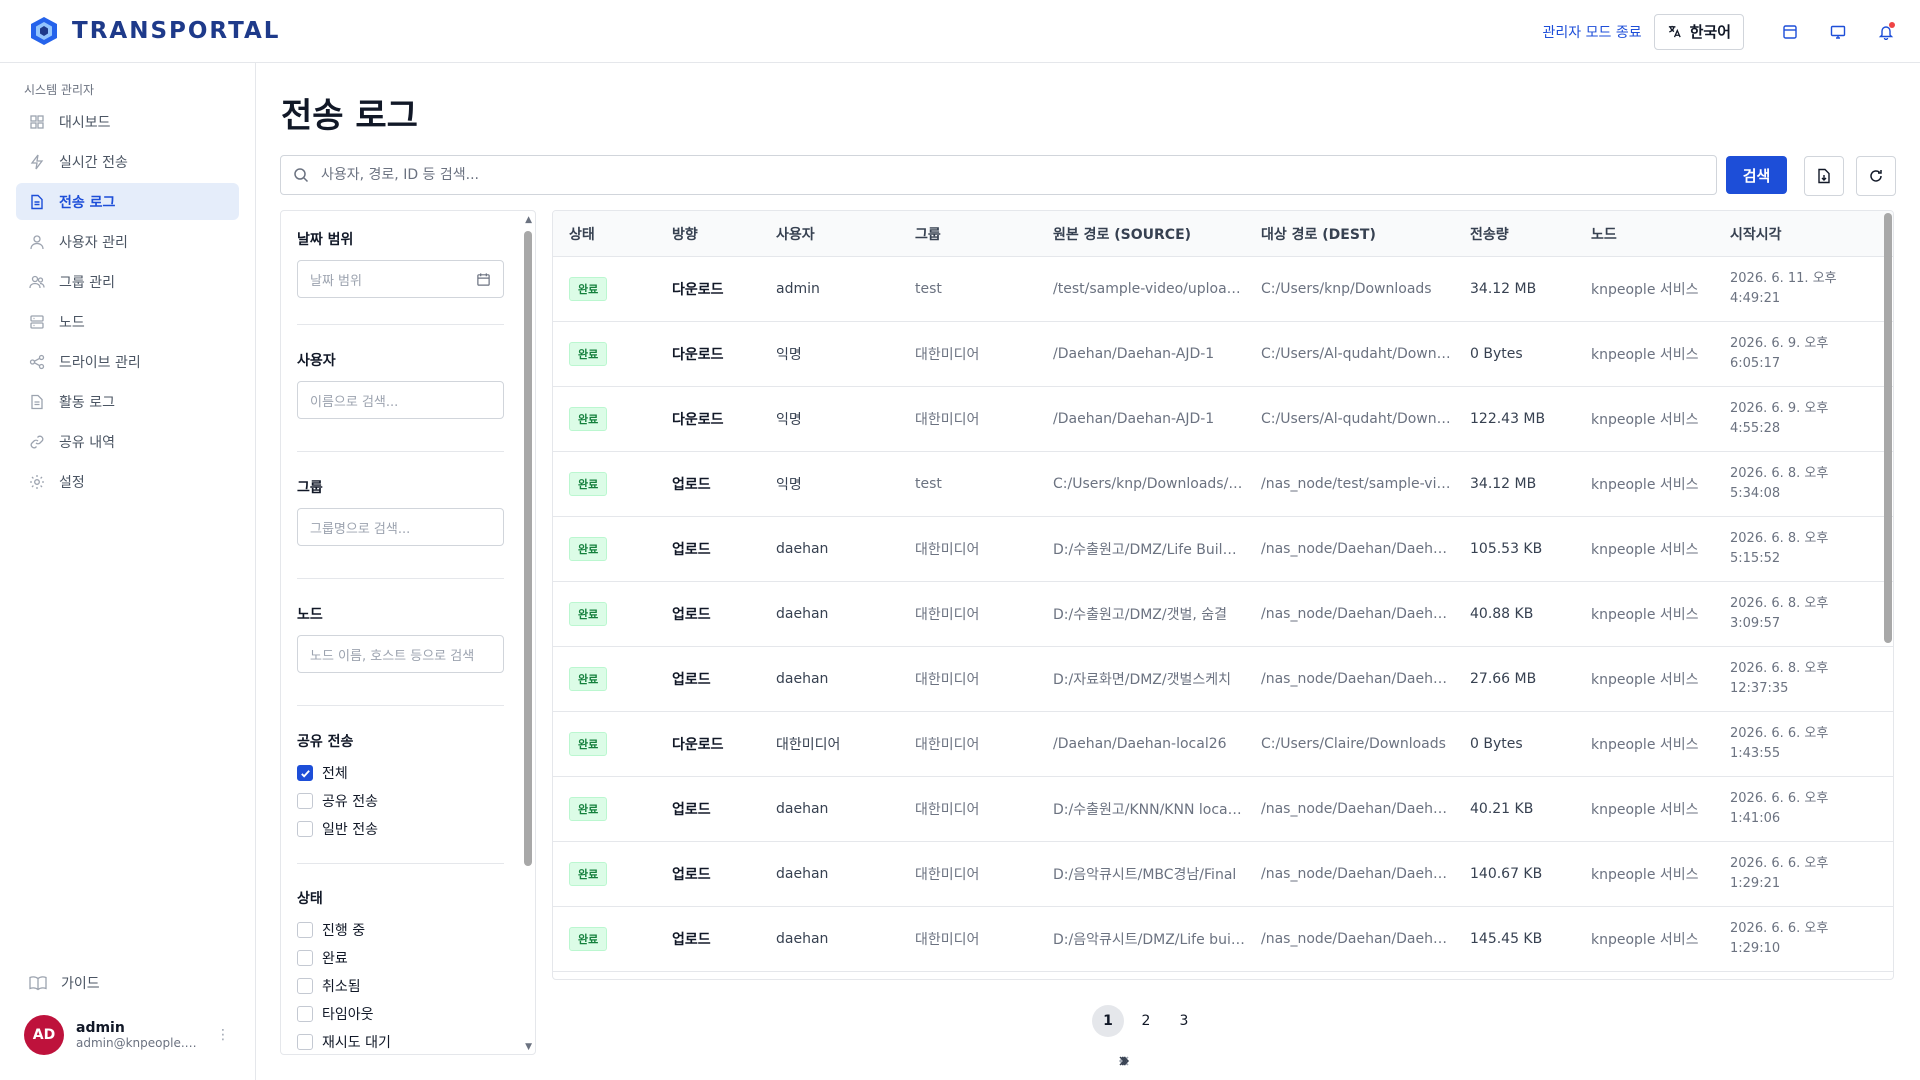 The height and width of the screenshot is (1080, 1920). What do you see at coordinates (400, 654) in the screenshot?
I see `node-filter-input: 노드 이름, 호스트 등으로 검색` at bounding box center [400, 654].